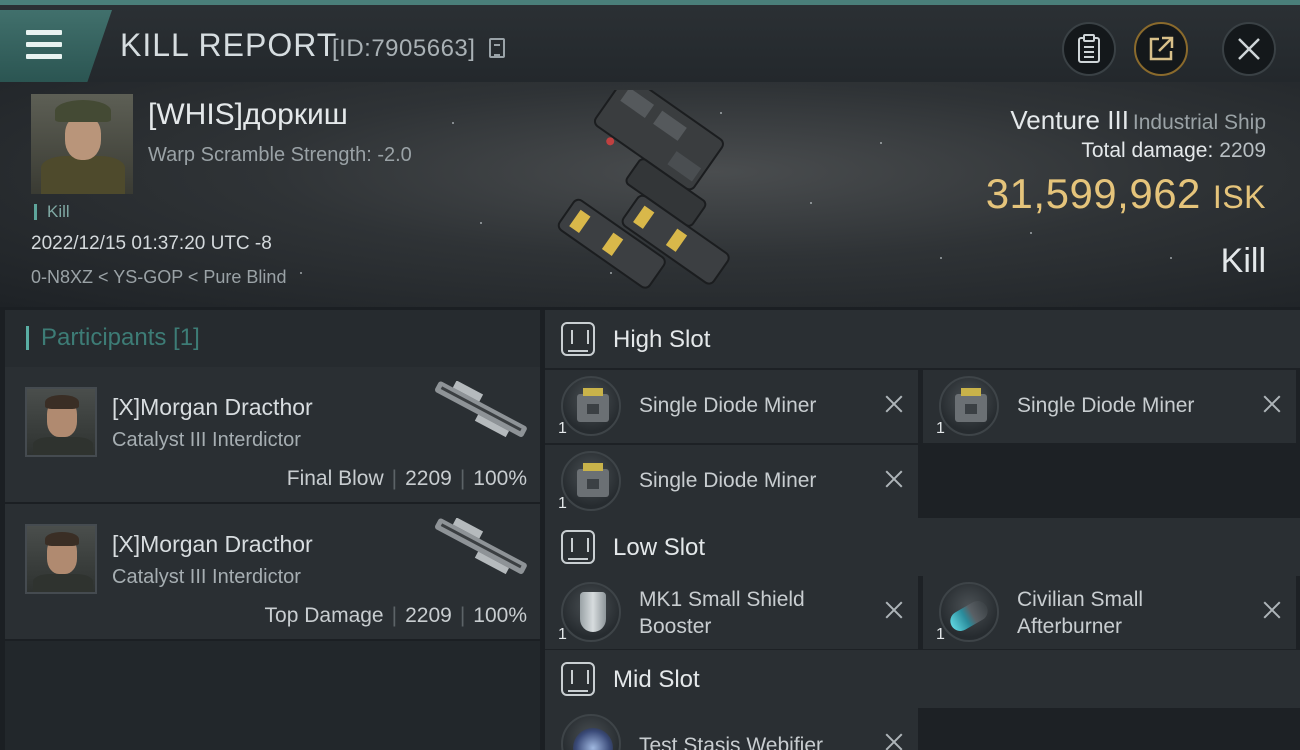 Image resolution: width=1300 pixels, height=750 pixels. Describe the element at coordinates (248, 115) in the screenshot. I see `victim-pilot-name: [WHIS]доркиш` at that location.